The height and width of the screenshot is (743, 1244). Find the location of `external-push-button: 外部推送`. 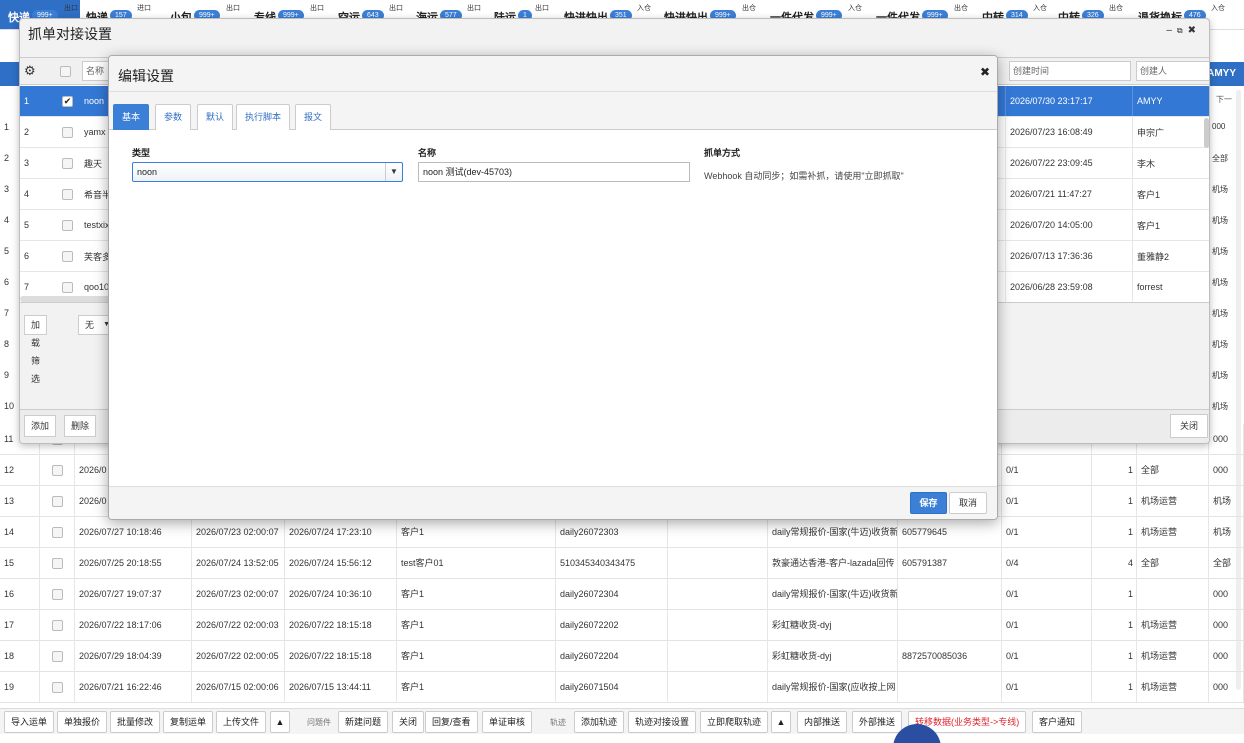

external-push-button: 外部推送 is located at coordinates (877, 722).